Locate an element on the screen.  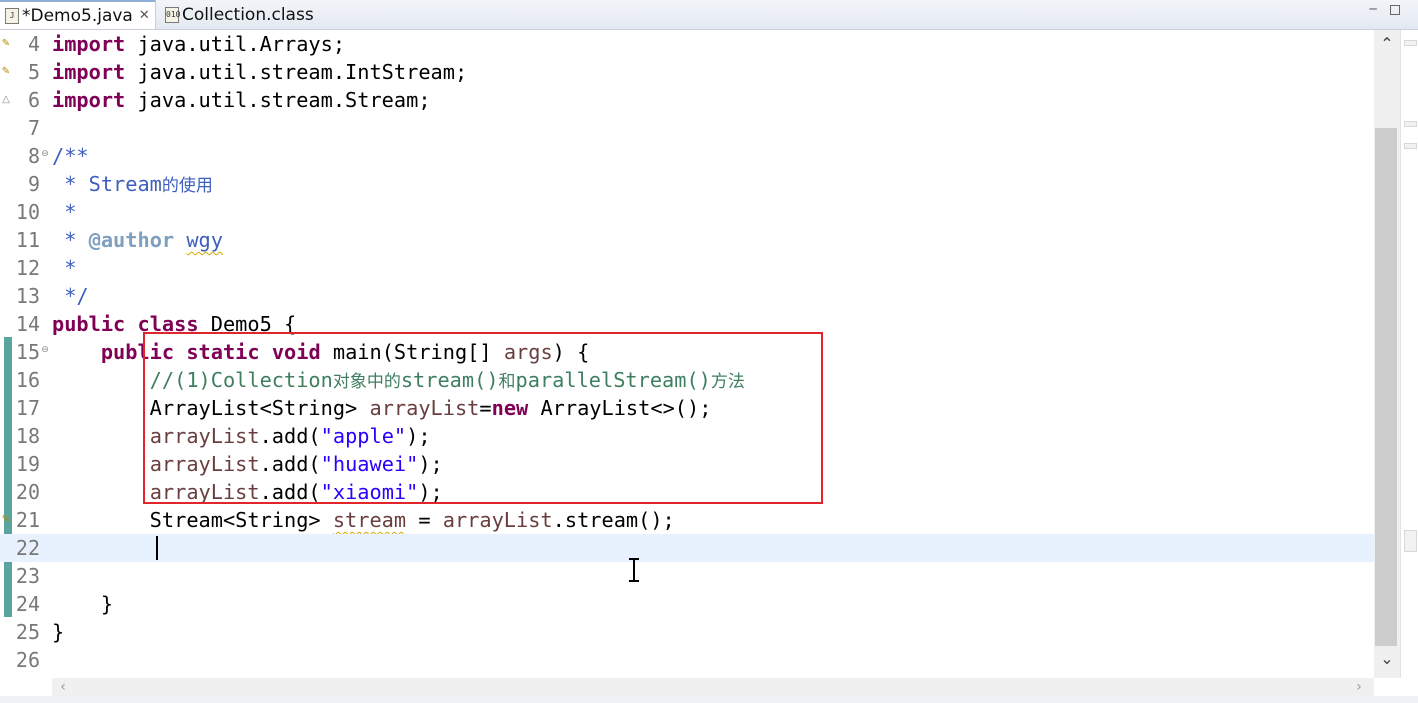
code-token: //(1)Collection is located at coordinates (192, 380).